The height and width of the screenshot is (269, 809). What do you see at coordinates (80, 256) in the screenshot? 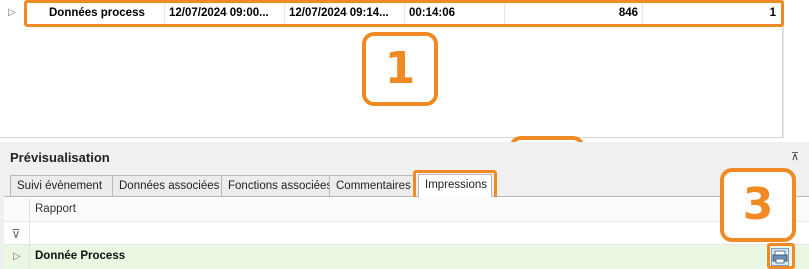
I see `report-name-cell: Donnée Process` at bounding box center [80, 256].